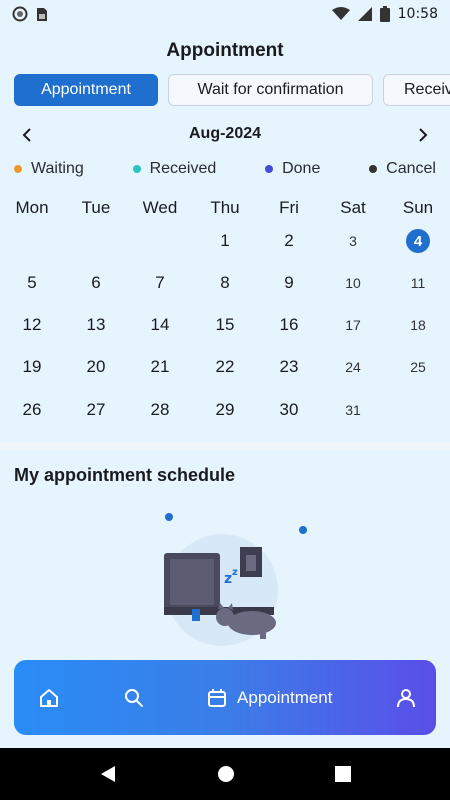 Image resolution: width=450 pixels, height=800 pixels. I want to click on calendar-day: 19, so click(32, 367).